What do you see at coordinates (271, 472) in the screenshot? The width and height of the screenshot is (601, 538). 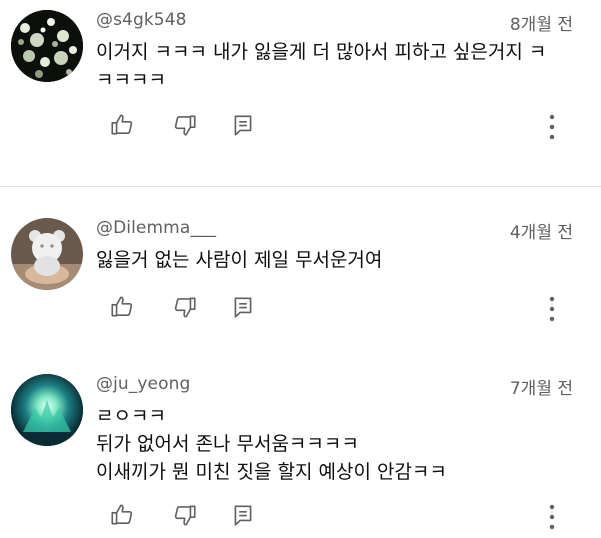 I see `comment-text-line: 이새끼가 뭔 미친 짓을 할지 예상이 안감ㅋㅋ` at bounding box center [271, 472].